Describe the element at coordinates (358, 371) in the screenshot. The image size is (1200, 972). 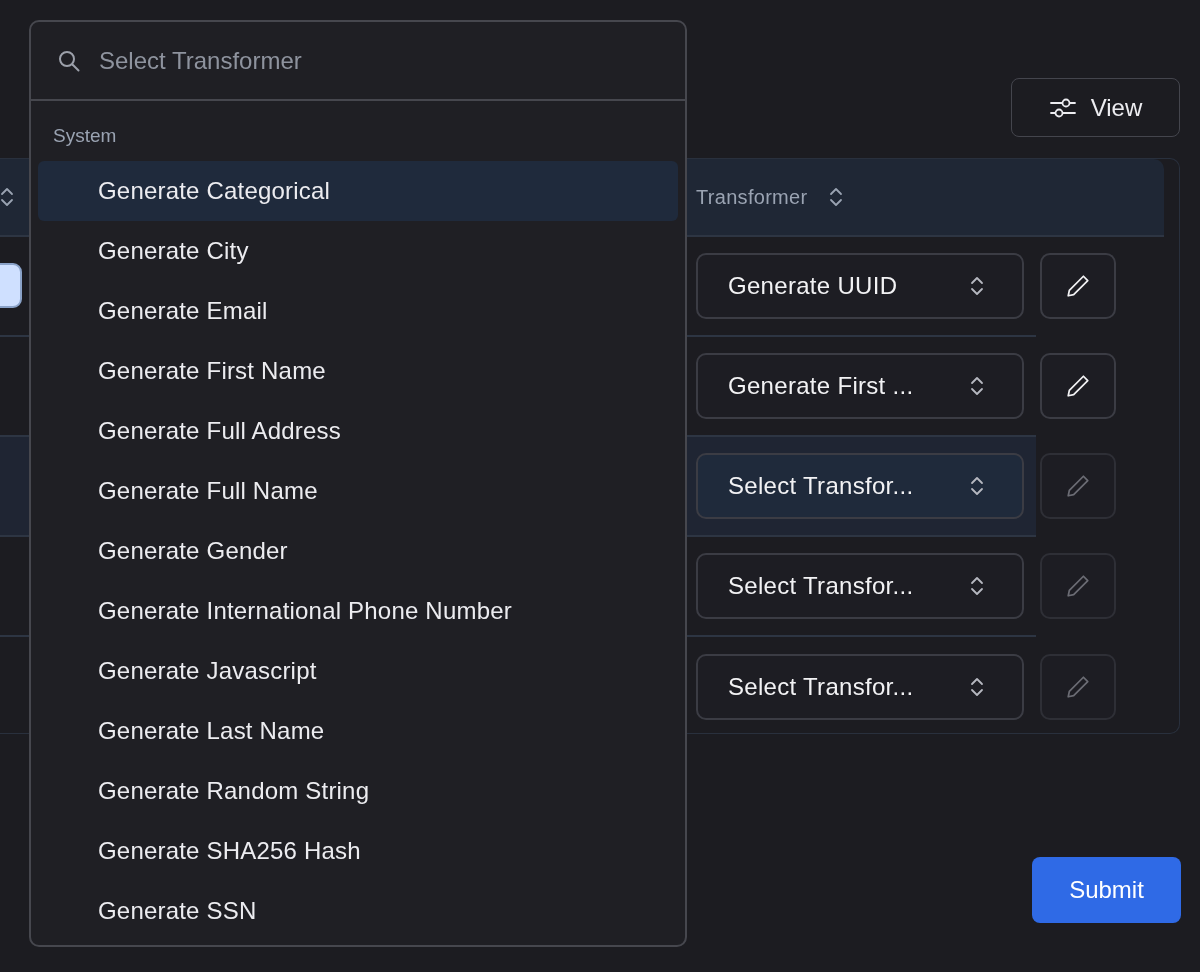
I see `menu-item: Generate First Name` at that location.